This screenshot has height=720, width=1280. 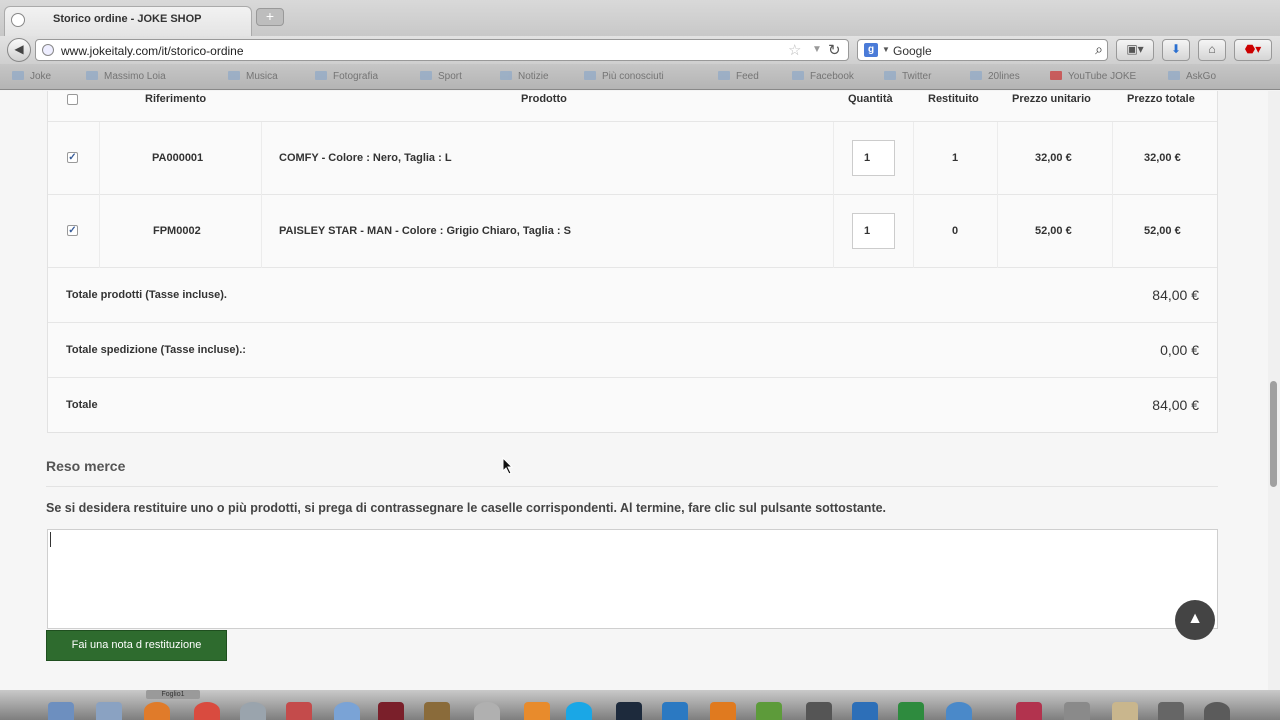 What do you see at coordinates (487, 711) in the screenshot?
I see `system-preferences-icon` at bounding box center [487, 711].